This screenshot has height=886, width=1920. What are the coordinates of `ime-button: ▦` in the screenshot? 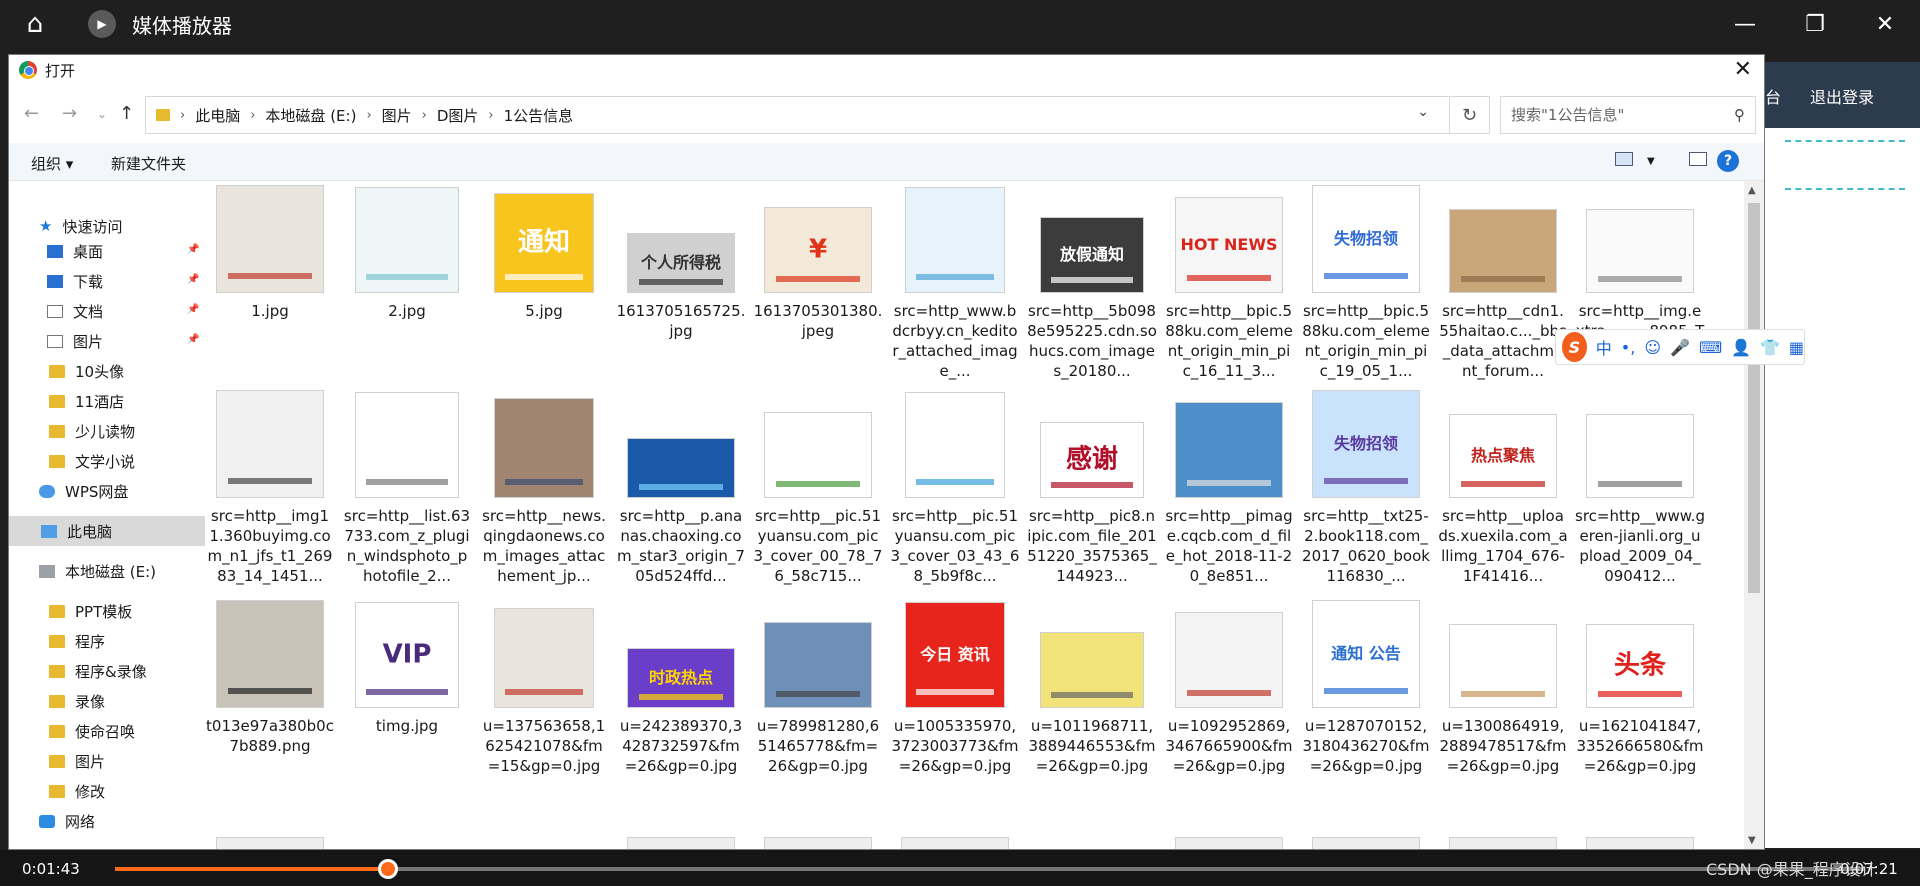 It's located at (1796, 347).